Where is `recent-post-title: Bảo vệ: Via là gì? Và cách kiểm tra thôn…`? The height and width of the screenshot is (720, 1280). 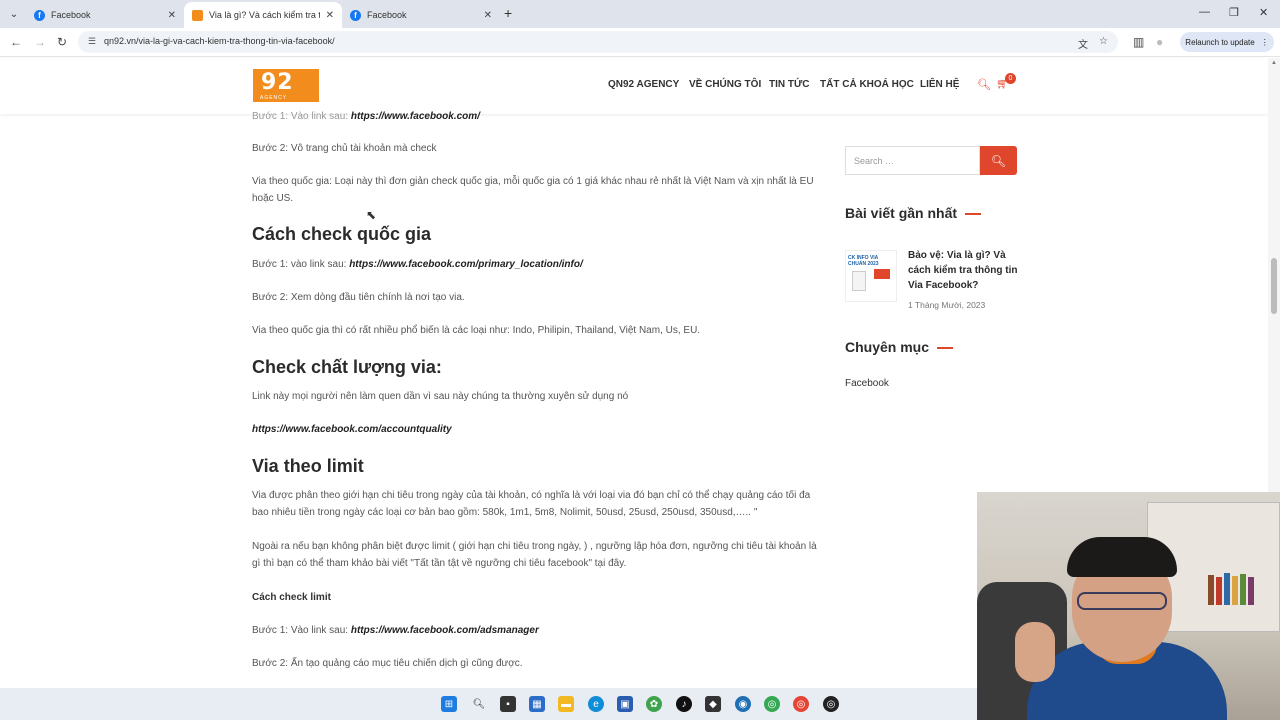
recent-post-title: Bảo vệ: Via là gì? Và cách kiểm tra thôn… is located at coordinates (963, 270).